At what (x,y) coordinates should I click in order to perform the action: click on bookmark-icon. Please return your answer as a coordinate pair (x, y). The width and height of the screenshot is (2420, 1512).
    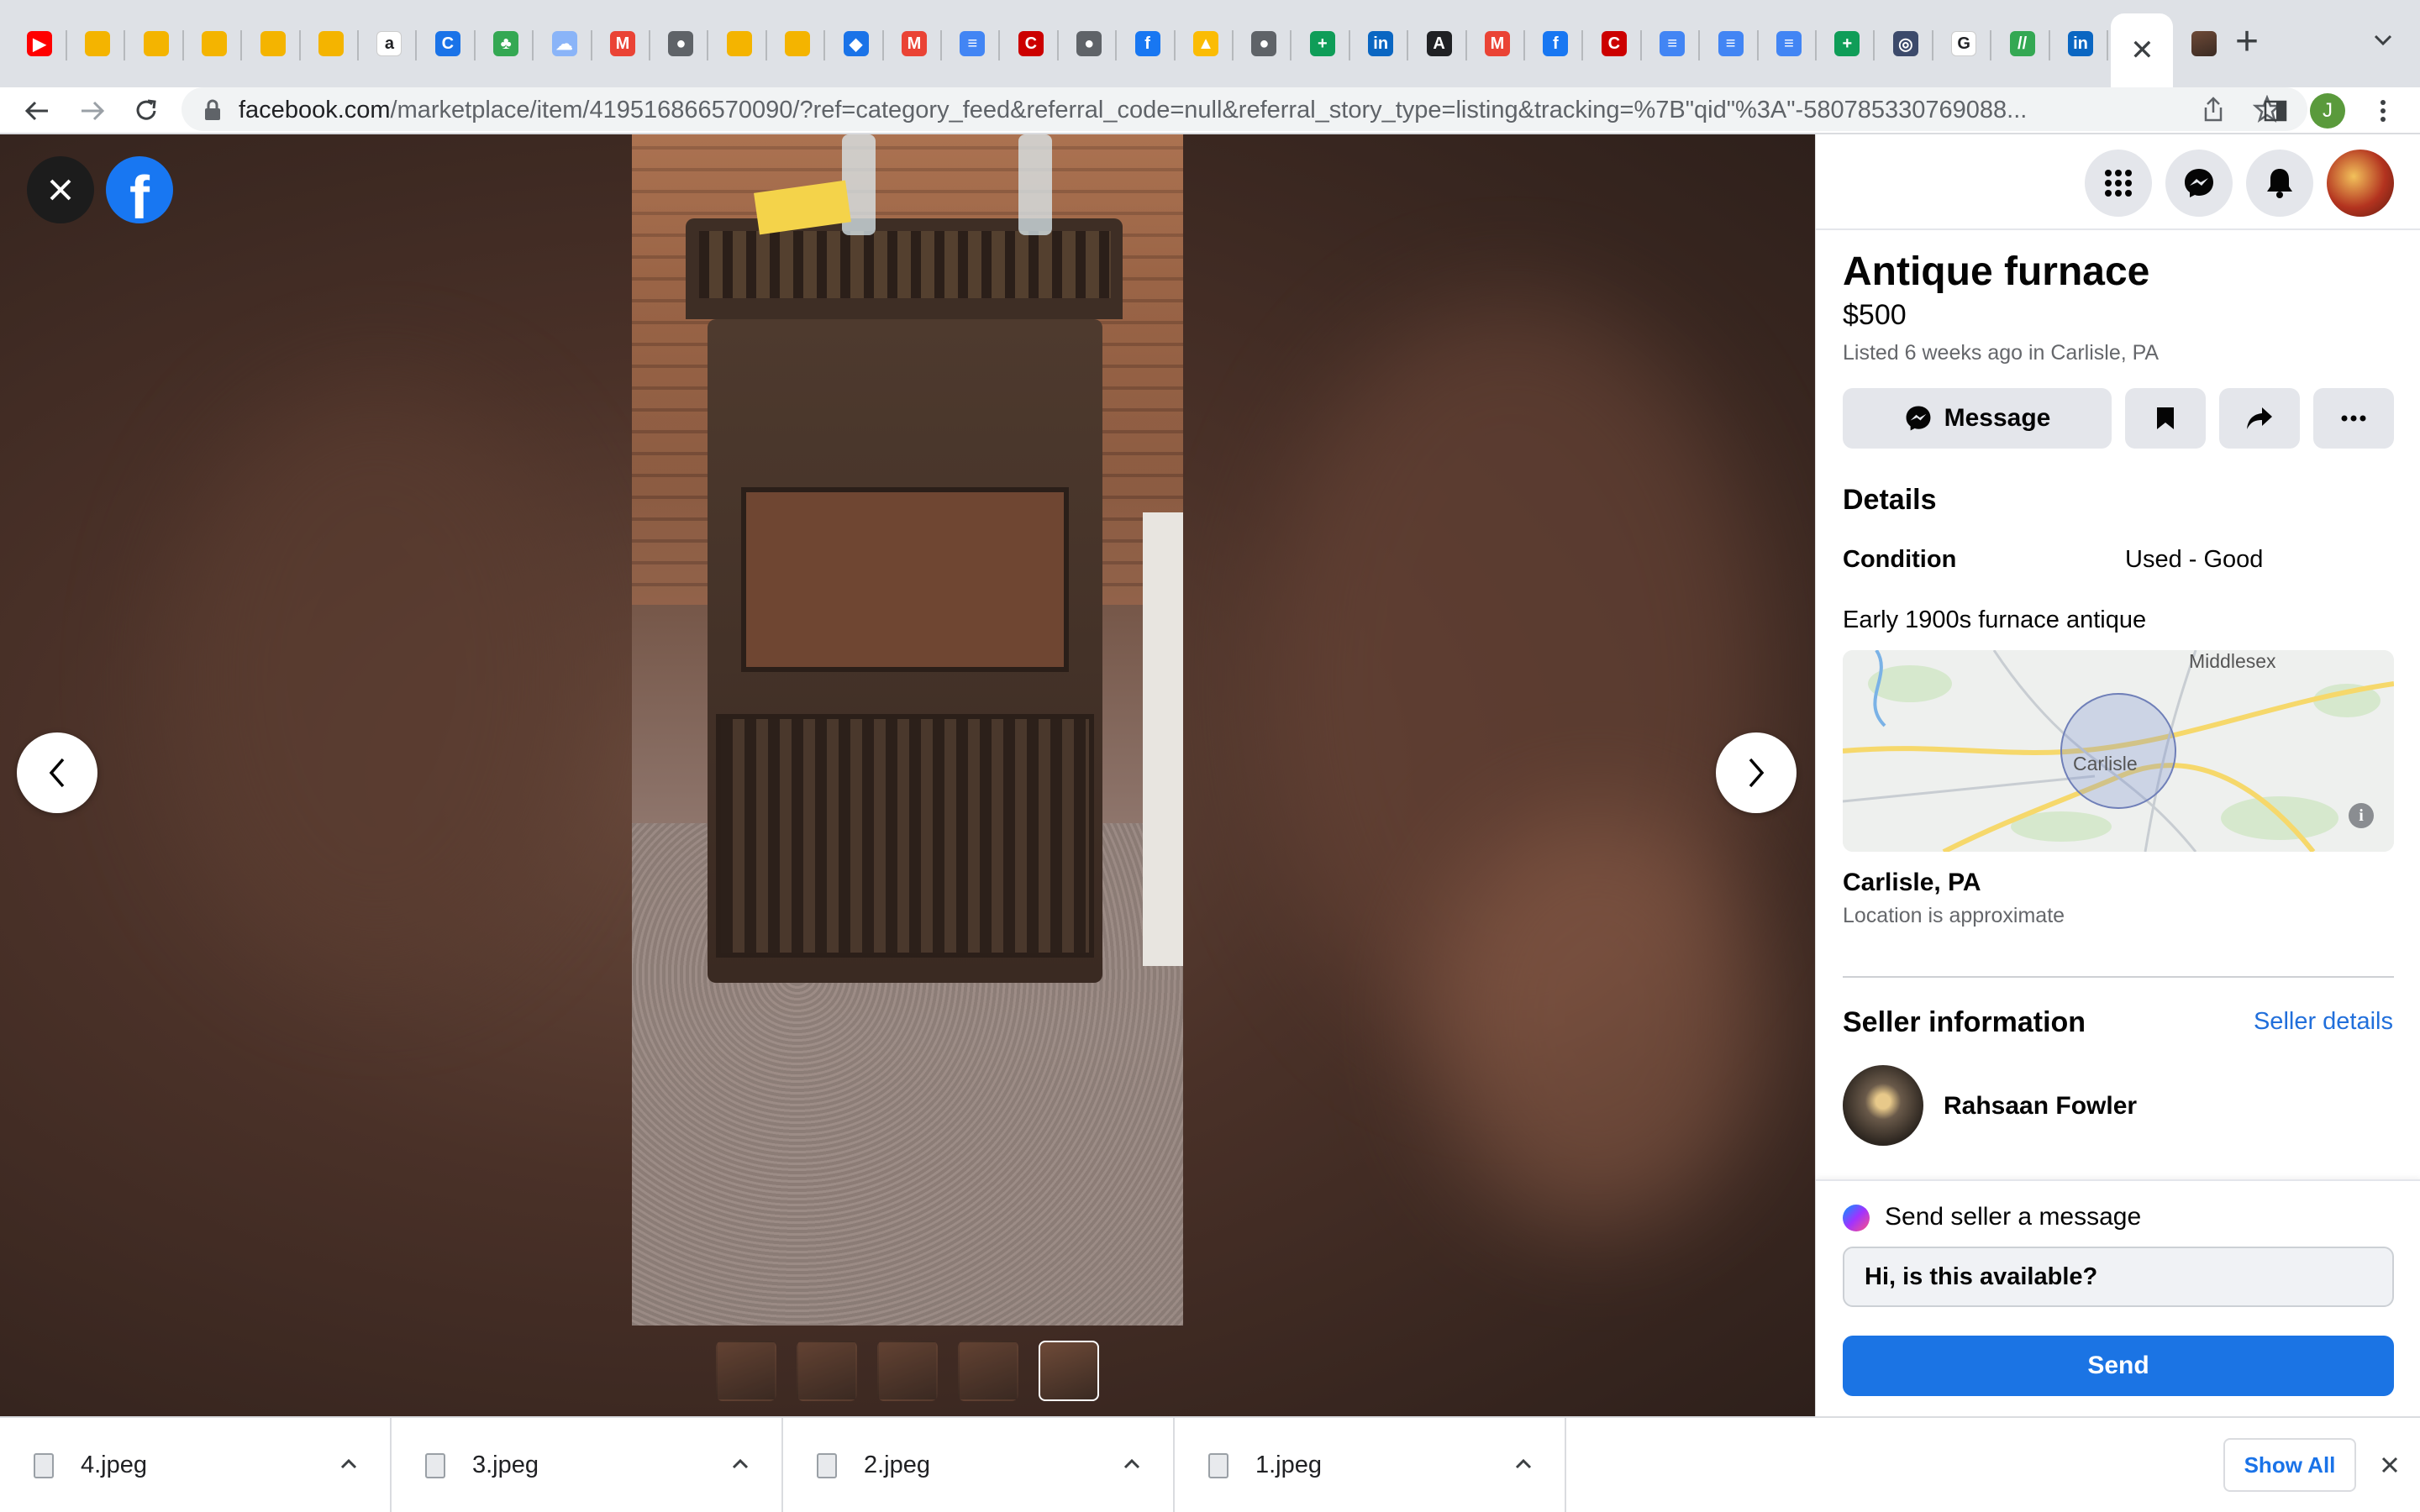
    Looking at the image, I should click on (2165, 418).